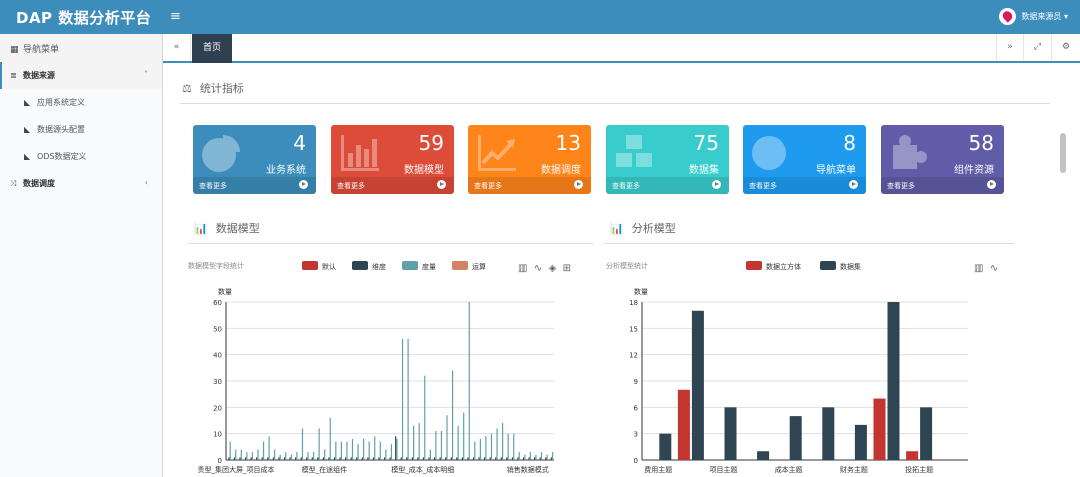  I want to click on stat-card-components: 58 组件资源 查看更多, so click(942, 159).